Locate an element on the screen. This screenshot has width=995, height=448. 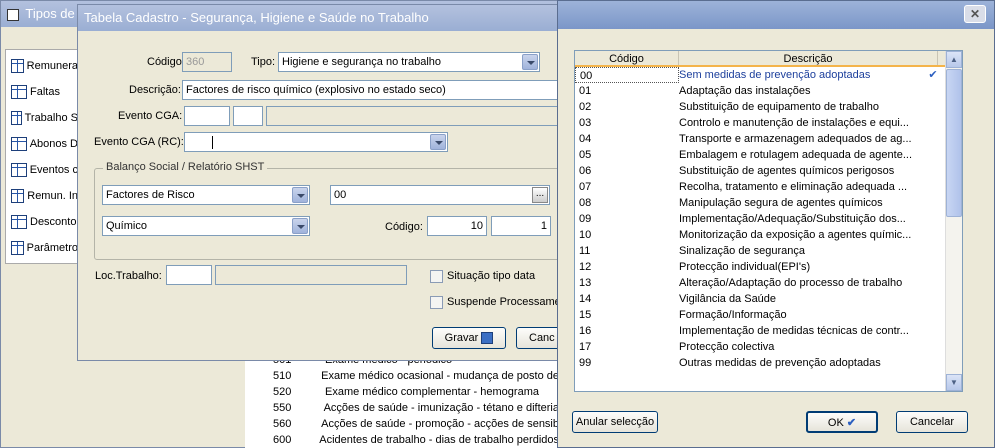
tree-item: Trabalho S is located at coordinates (44, 118).